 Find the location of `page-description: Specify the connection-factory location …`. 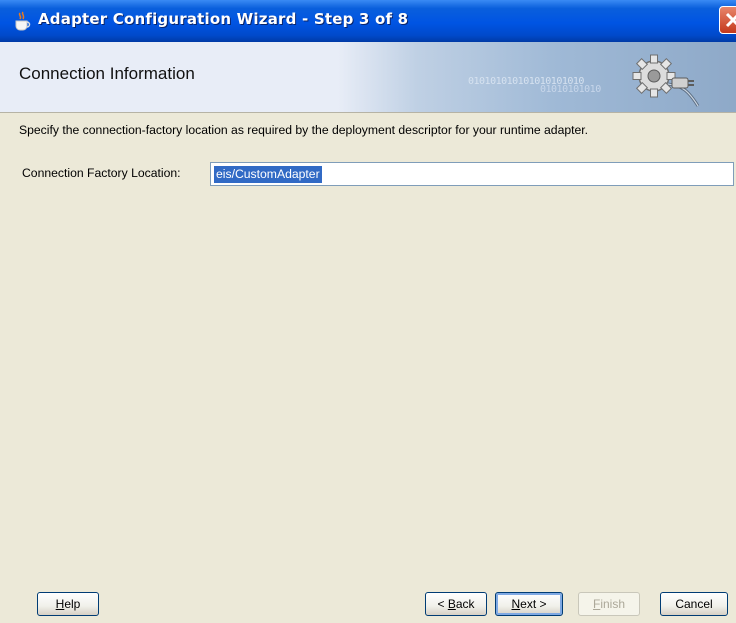

page-description: Specify the connection-factory location … is located at coordinates (304, 130).